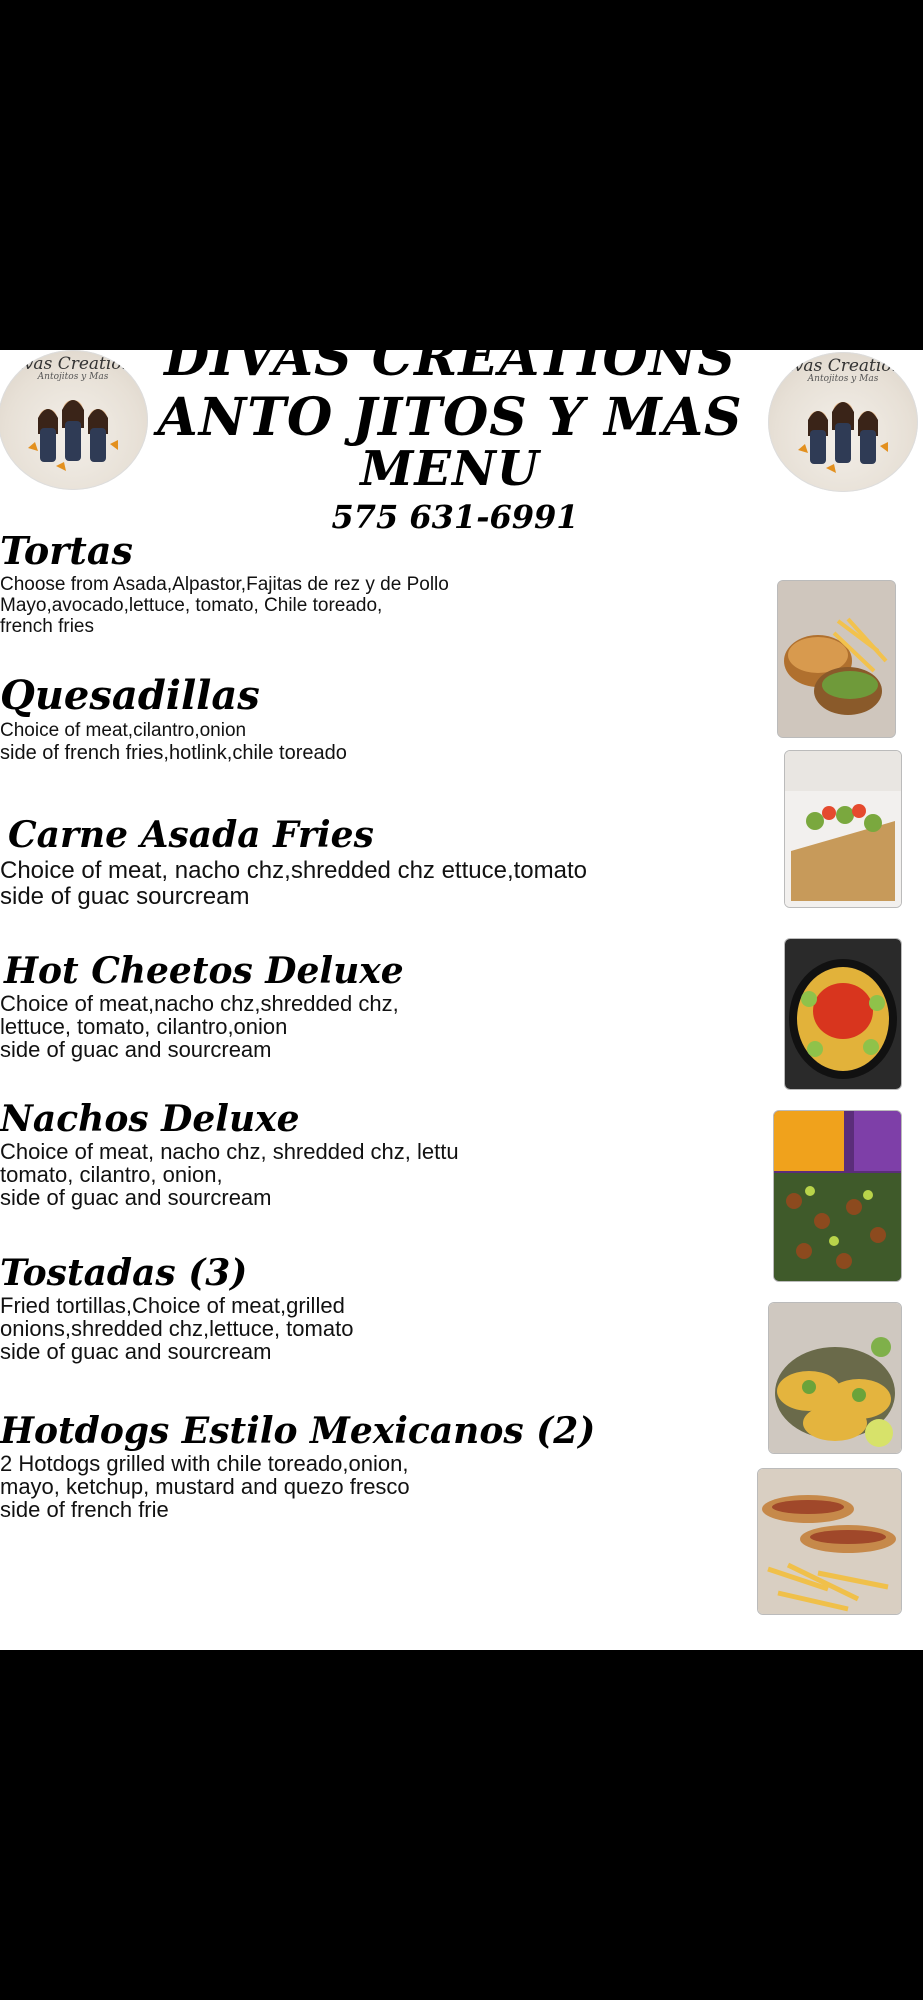 The height and width of the screenshot is (2000, 923). What do you see at coordinates (450, 469) in the screenshot?
I see `menu-heading: MENU` at bounding box center [450, 469].